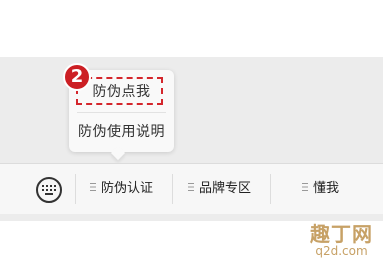  I want to click on menu-item-label: 懂我, so click(326, 188).